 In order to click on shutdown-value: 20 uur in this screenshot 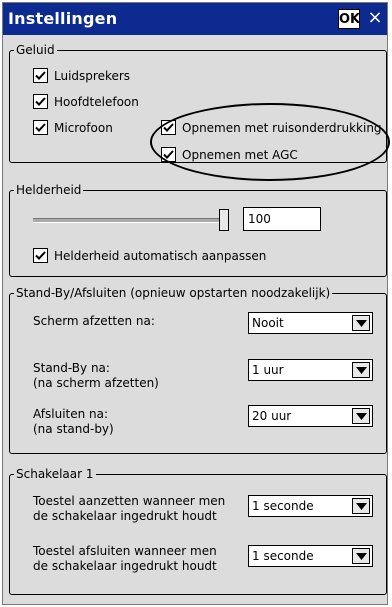, I will do `click(272, 416)`.